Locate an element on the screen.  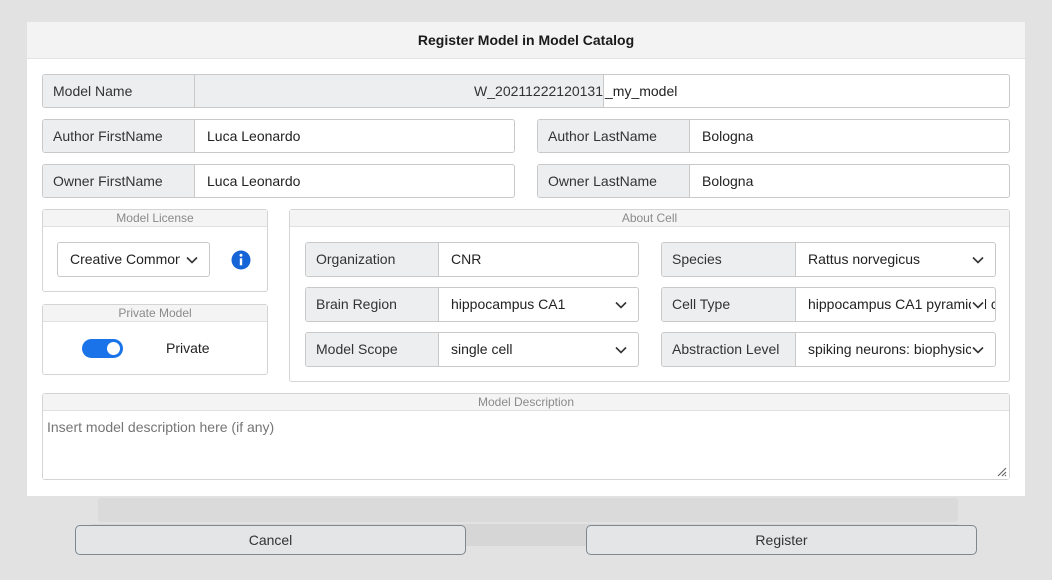
model-name-field: Model Name W_20211222120131 _my_model is located at coordinates (526, 91).